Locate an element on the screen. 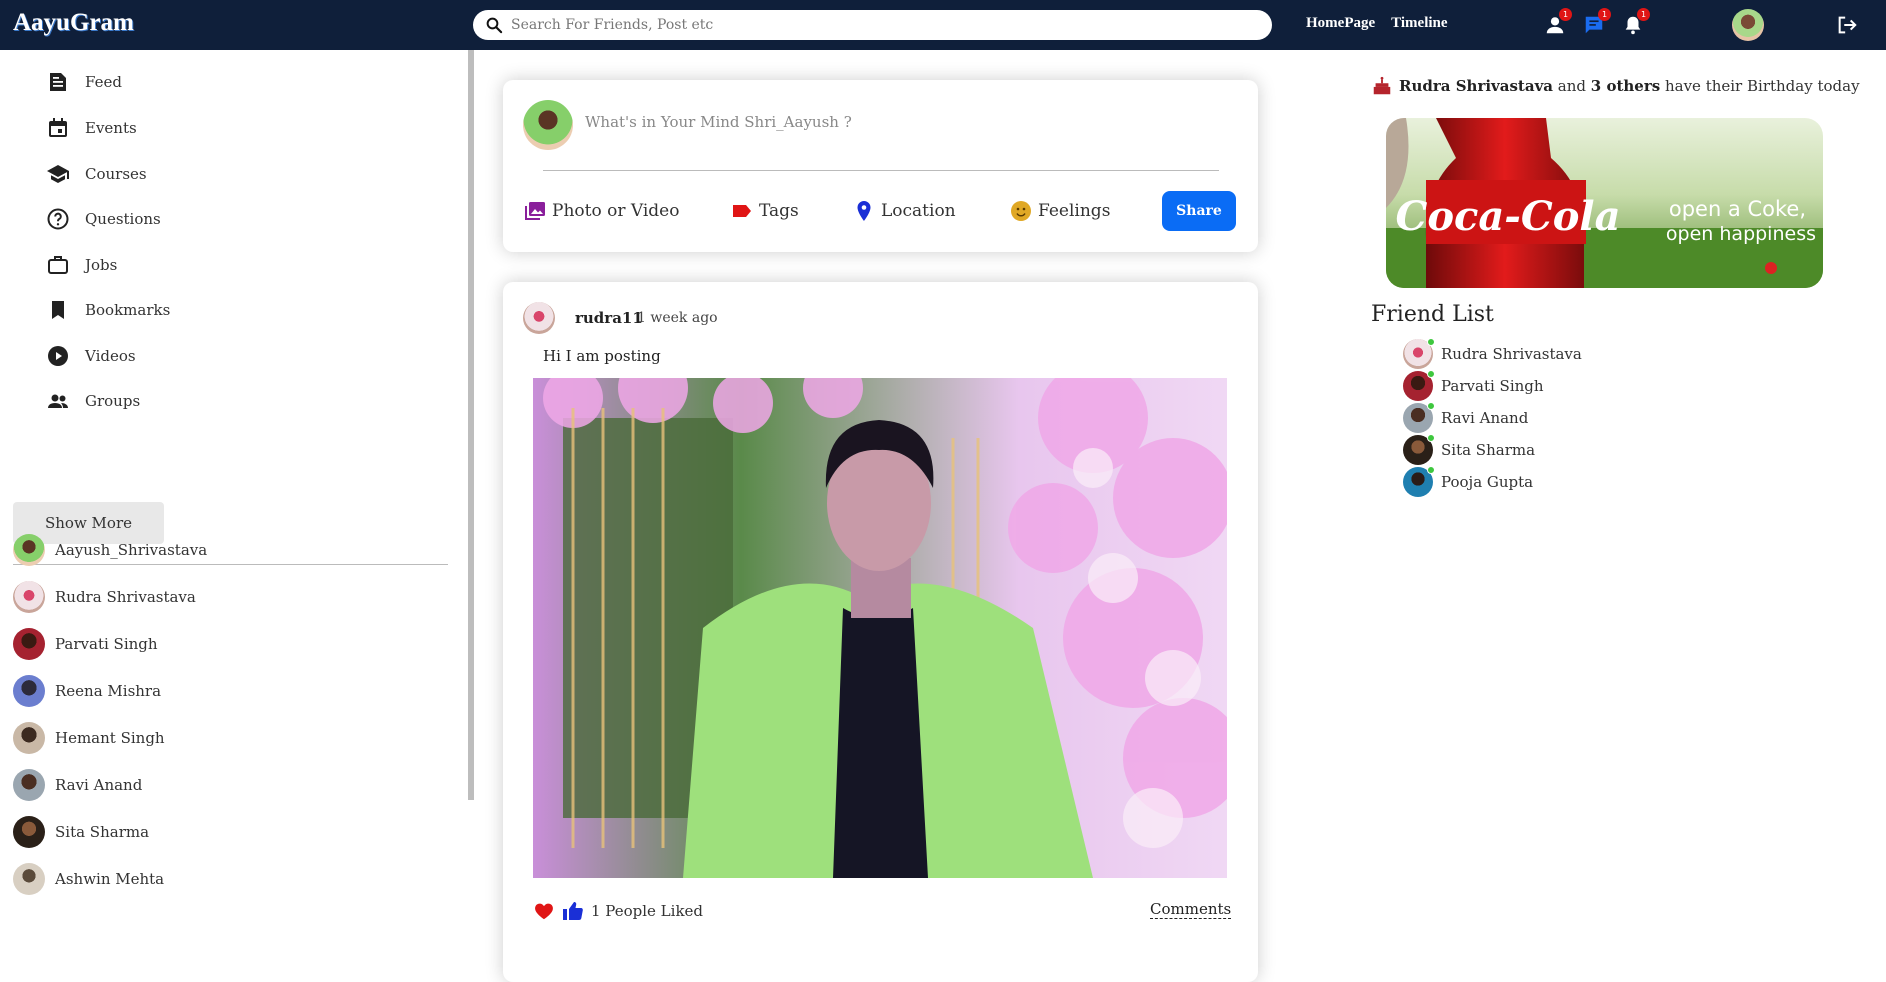 The image size is (1886, 982). friend-name: Parvati Singh is located at coordinates (1492, 386).